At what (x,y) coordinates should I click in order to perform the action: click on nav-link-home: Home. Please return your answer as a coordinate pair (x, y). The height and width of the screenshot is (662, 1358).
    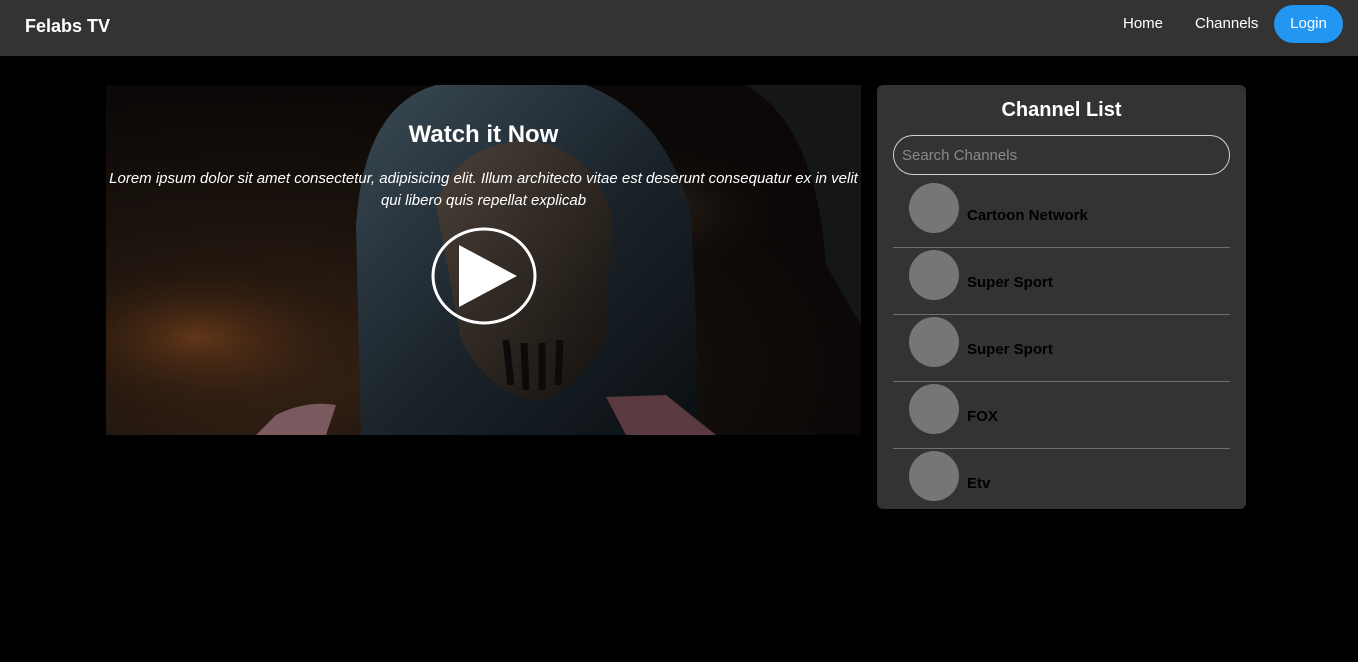
    Looking at the image, I should click on (1143, 24).